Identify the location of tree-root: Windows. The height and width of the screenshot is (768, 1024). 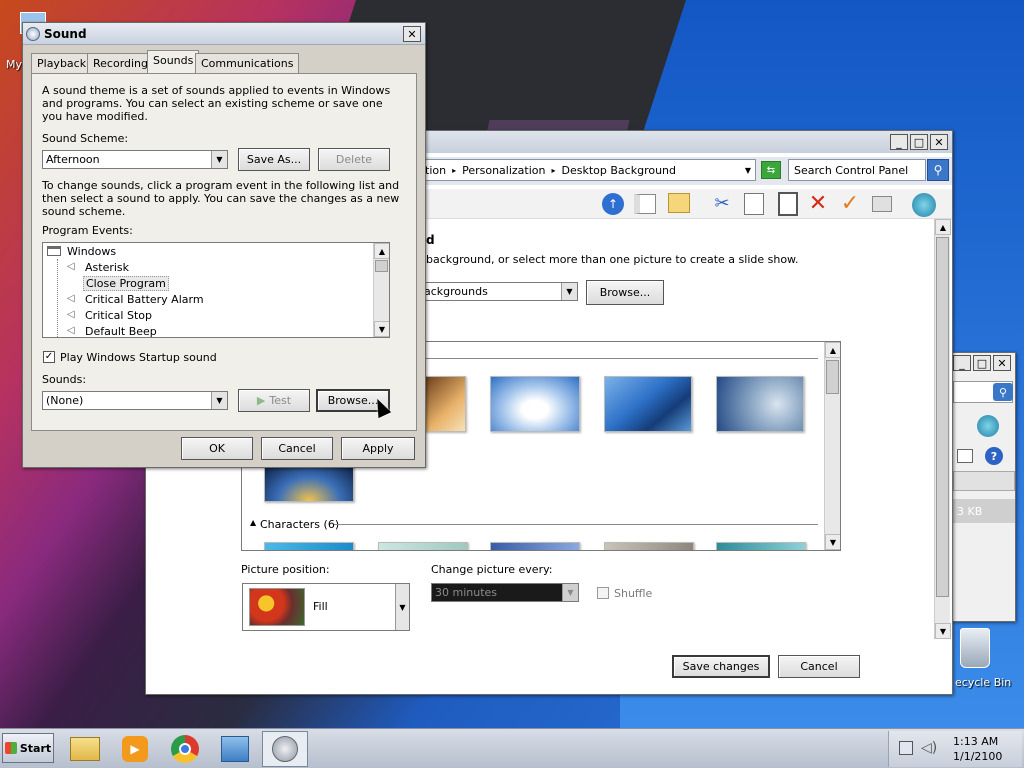
(91, 251).